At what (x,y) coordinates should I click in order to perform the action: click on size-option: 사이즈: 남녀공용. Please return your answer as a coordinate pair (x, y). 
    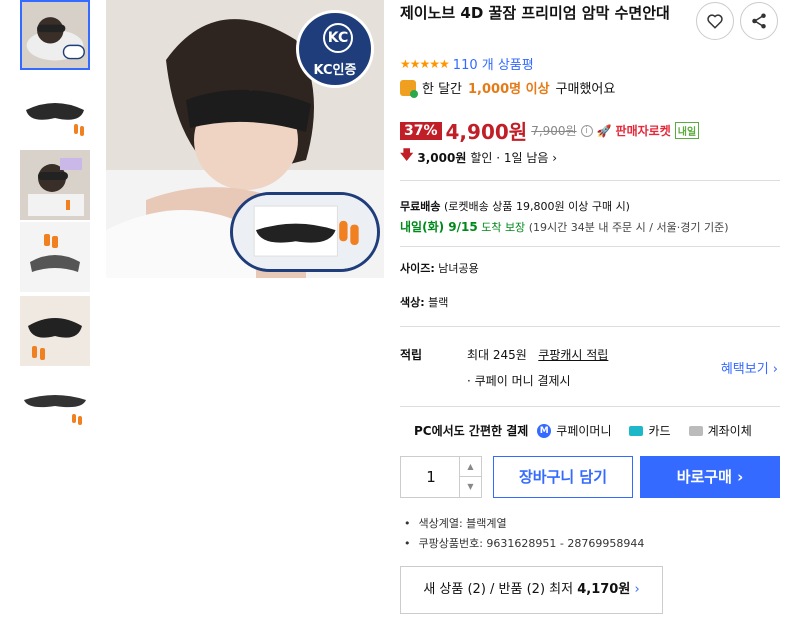
    Looking at the image, I should click on (439, 268).